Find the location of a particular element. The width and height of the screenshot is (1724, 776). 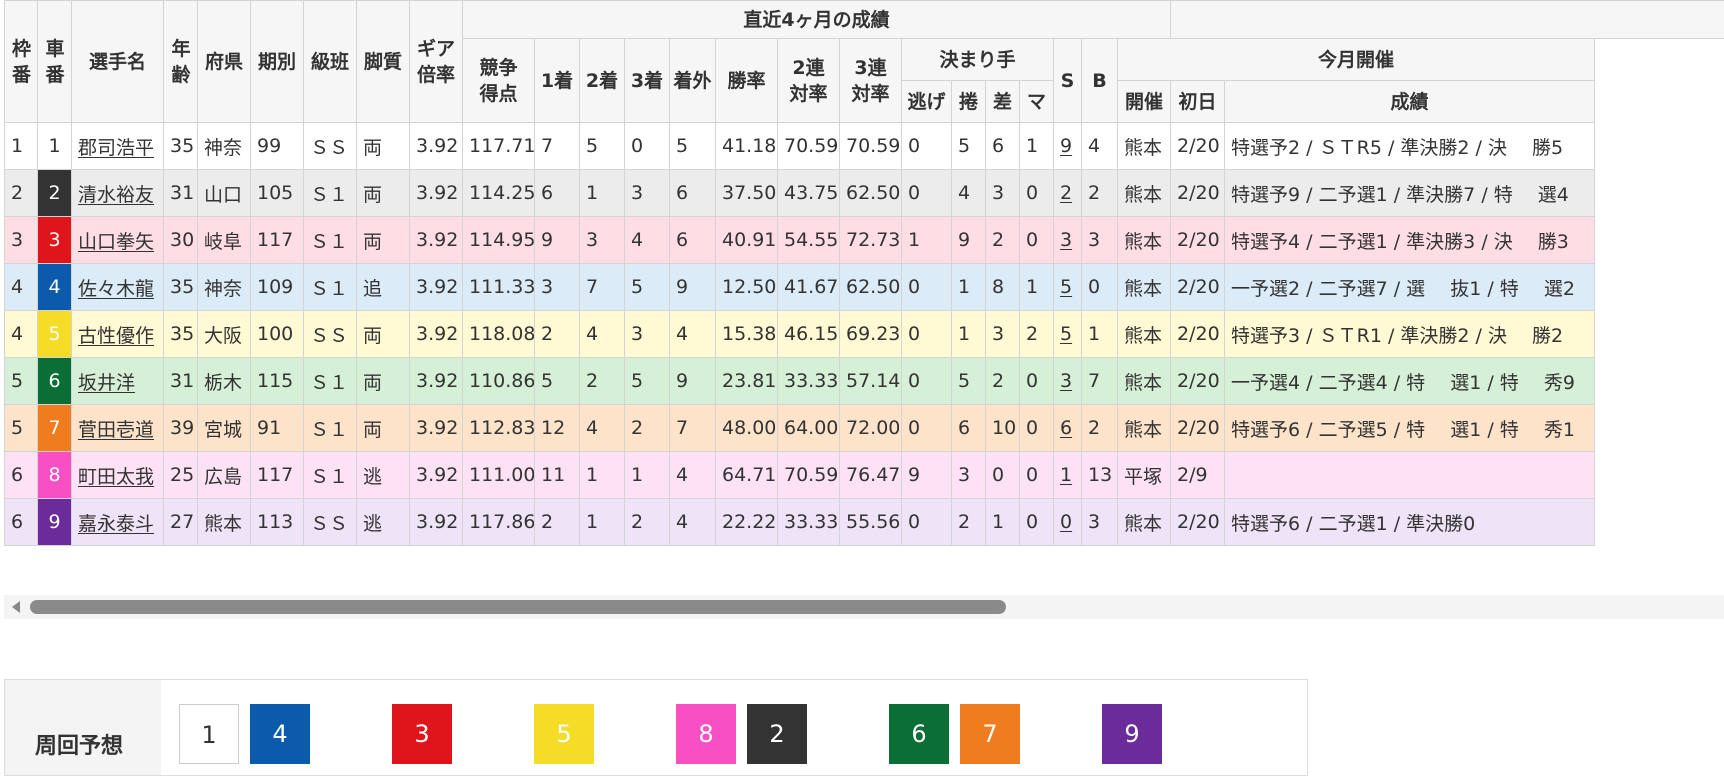

rider-out: 4 is located at coordinates (693, 475).